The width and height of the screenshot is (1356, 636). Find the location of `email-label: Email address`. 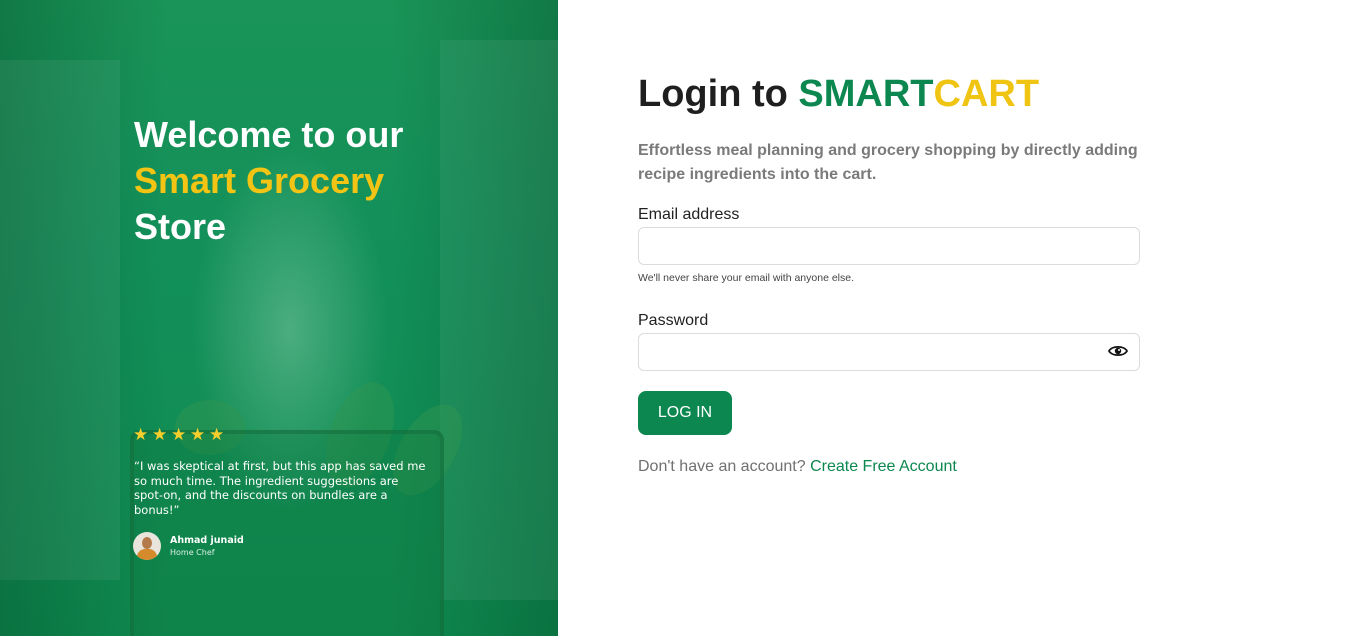

email-label: Email address is located at coordinates (689, 214).